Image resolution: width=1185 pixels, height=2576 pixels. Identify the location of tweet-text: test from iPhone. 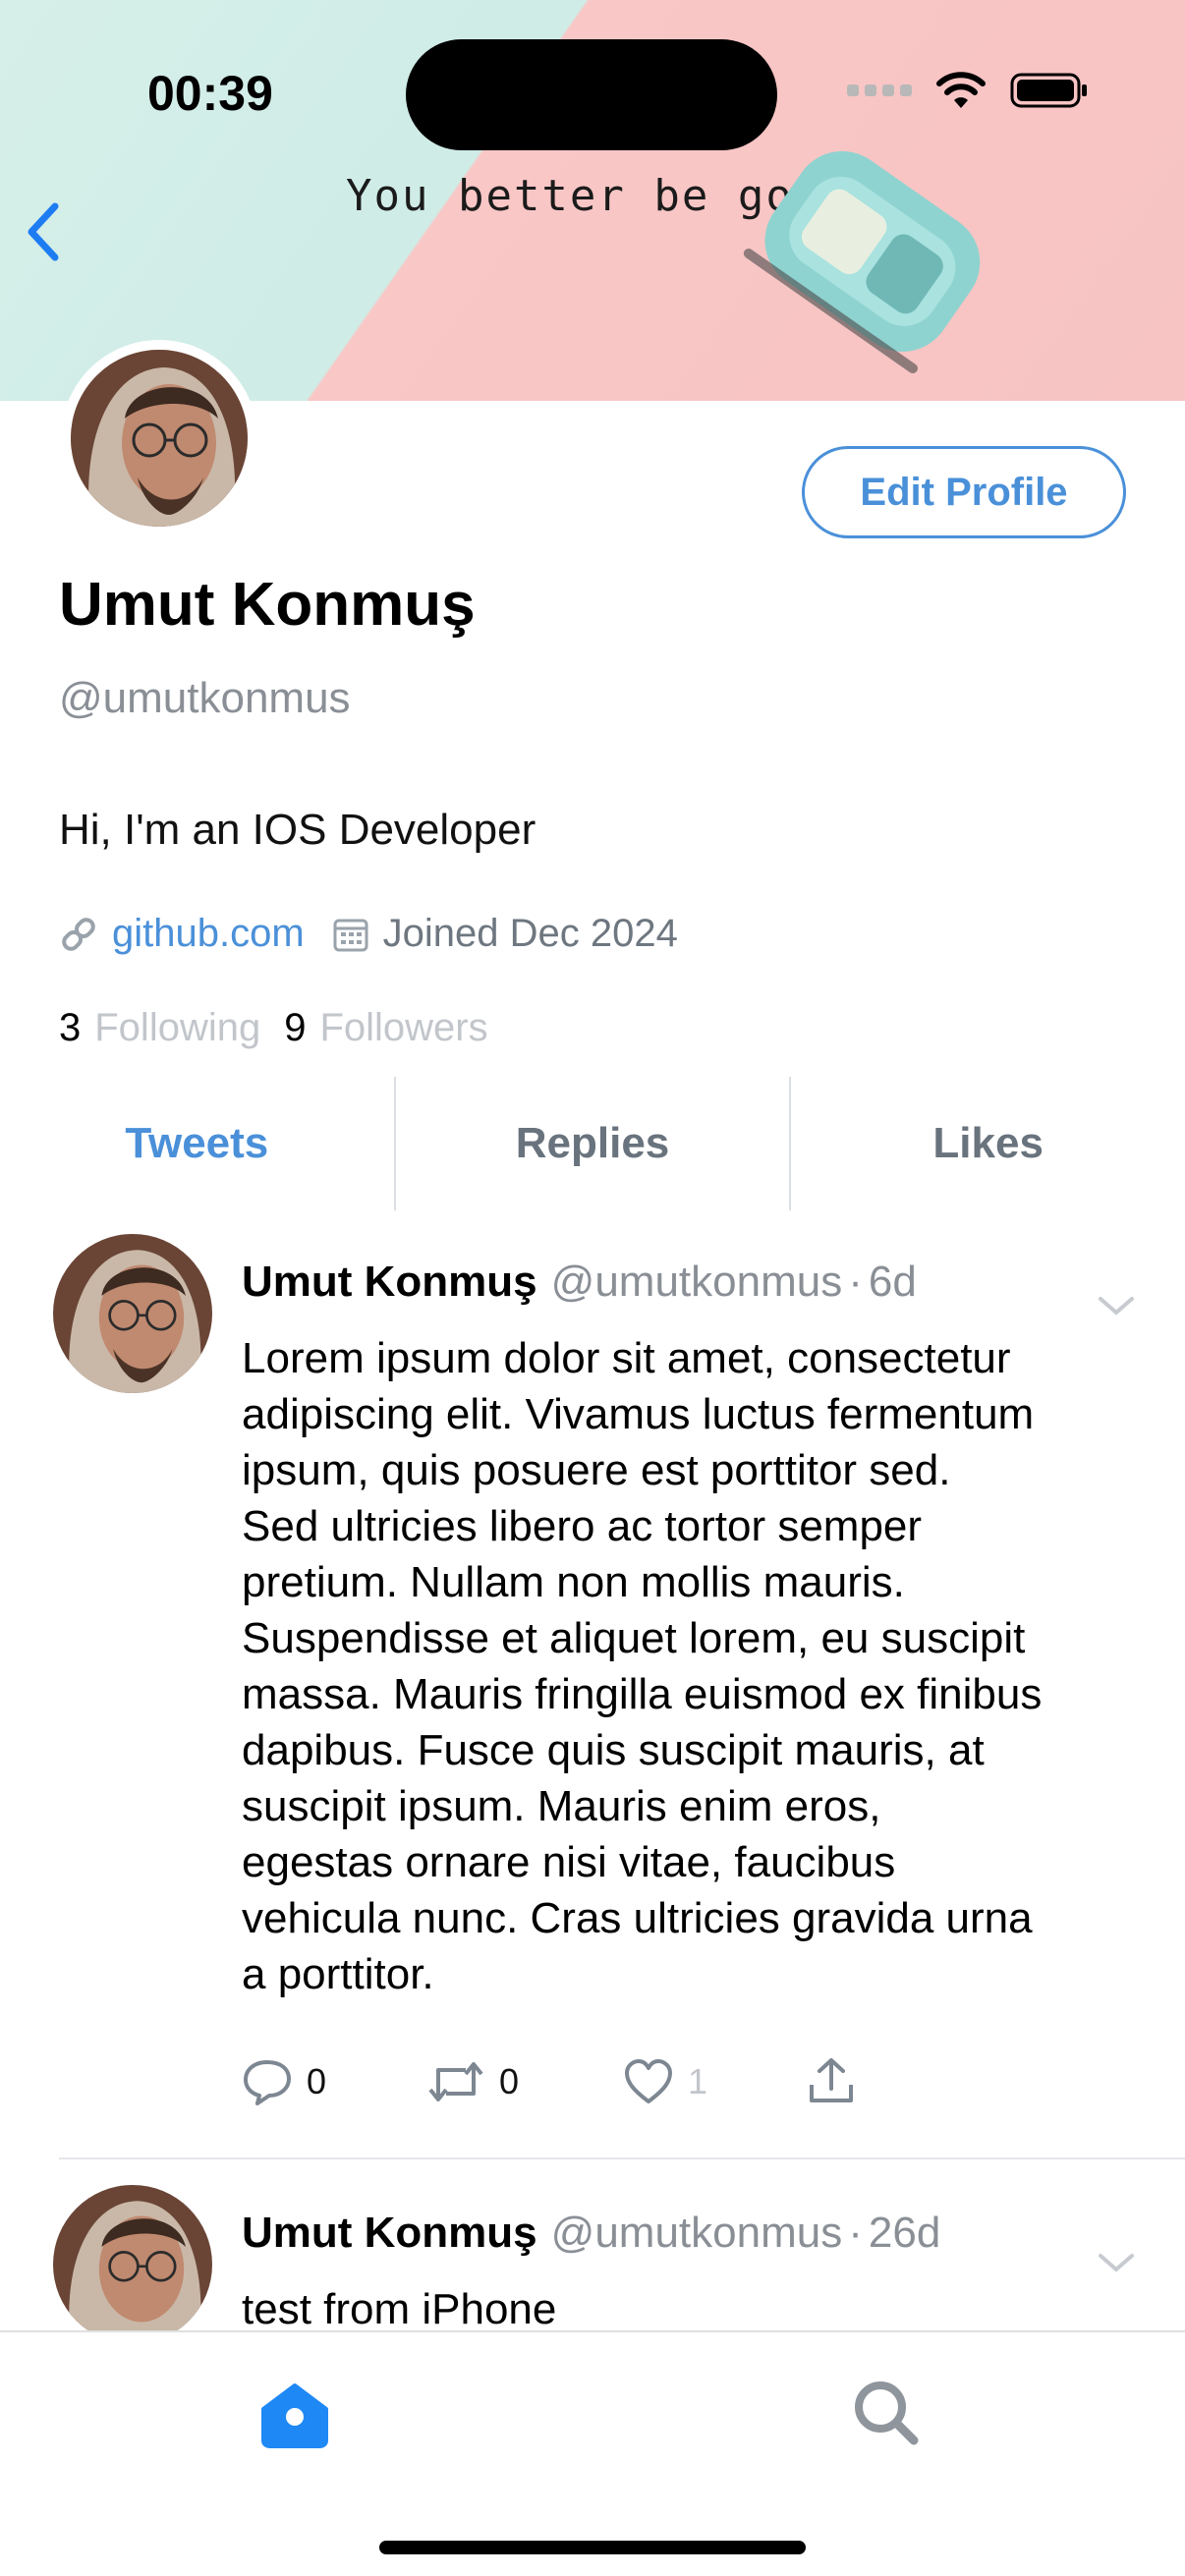
(694, 2305).